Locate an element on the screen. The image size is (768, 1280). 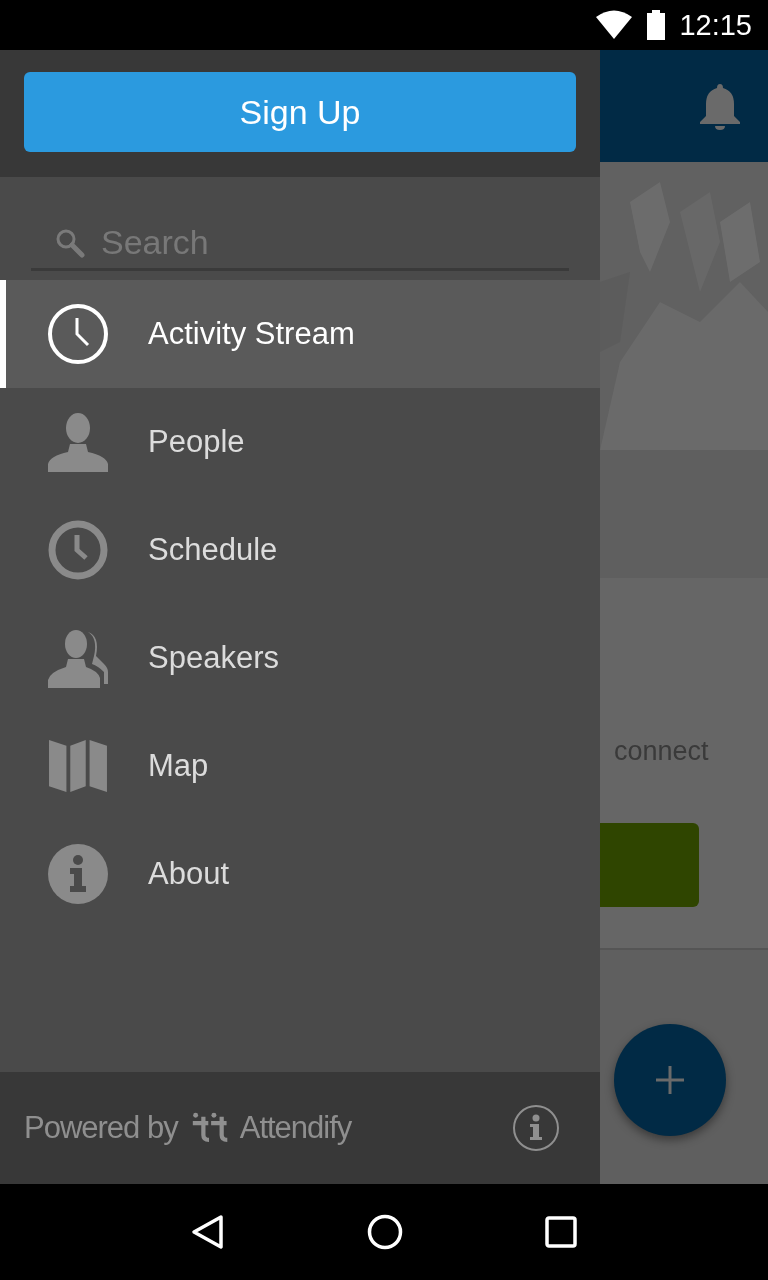
search-icon is located at coordinates (70, 242).